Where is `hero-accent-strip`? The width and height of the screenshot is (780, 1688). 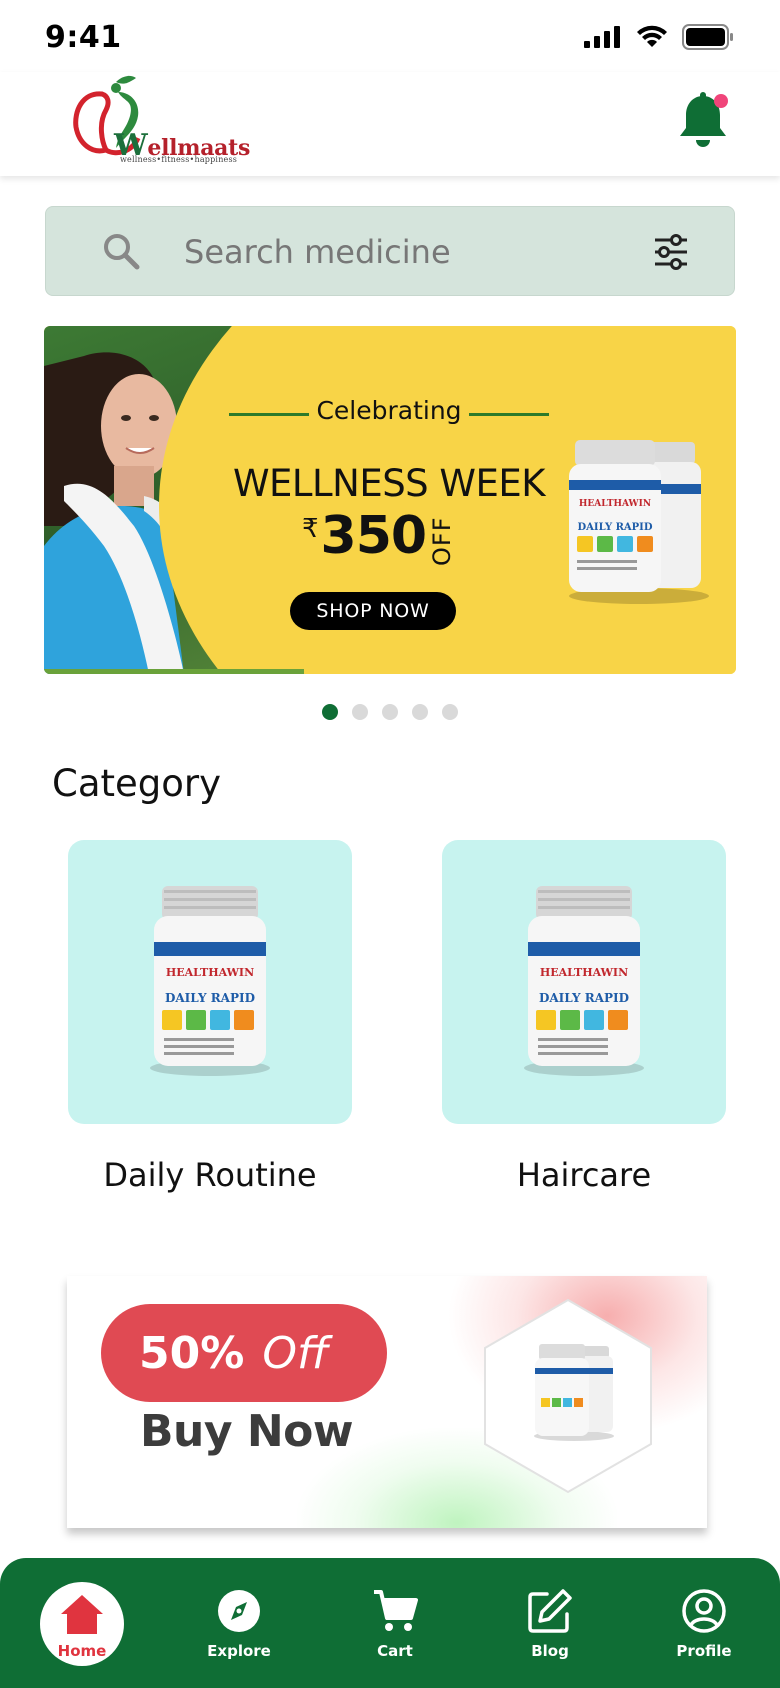
hero-accent-strip is located at coordinates (174, 671).